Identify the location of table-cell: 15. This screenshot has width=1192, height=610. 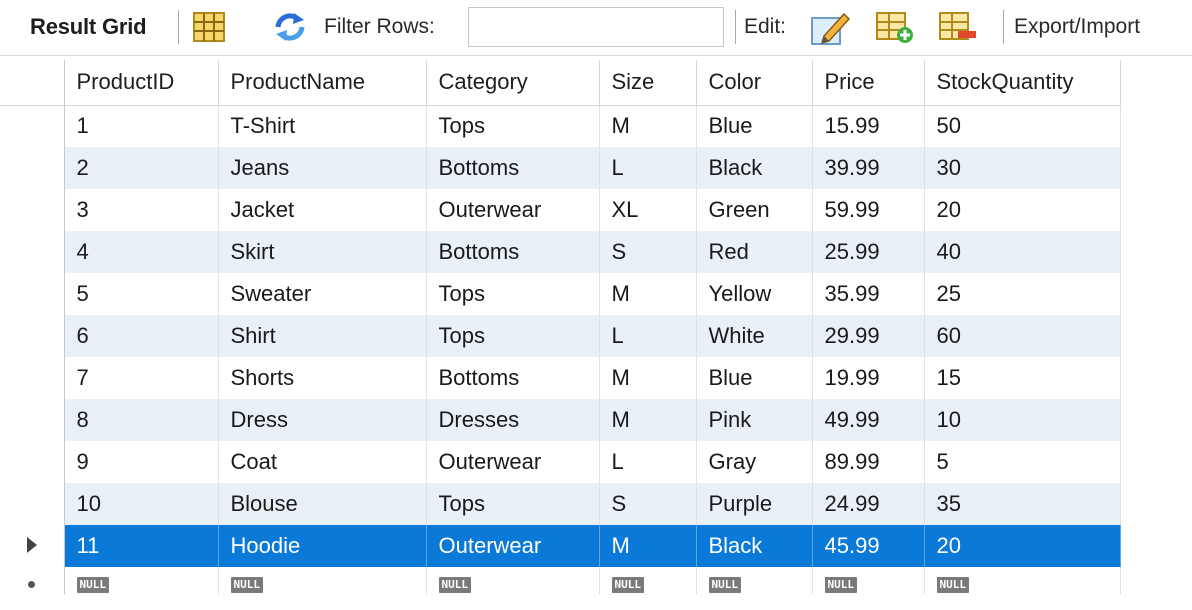
(1022, 378).